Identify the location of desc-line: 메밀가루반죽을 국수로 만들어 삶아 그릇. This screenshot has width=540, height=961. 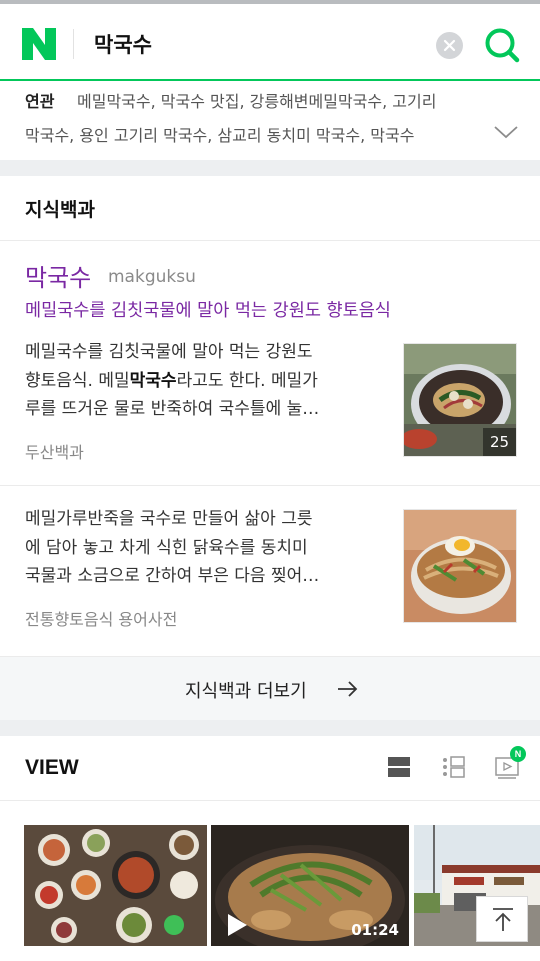
(169, 519).